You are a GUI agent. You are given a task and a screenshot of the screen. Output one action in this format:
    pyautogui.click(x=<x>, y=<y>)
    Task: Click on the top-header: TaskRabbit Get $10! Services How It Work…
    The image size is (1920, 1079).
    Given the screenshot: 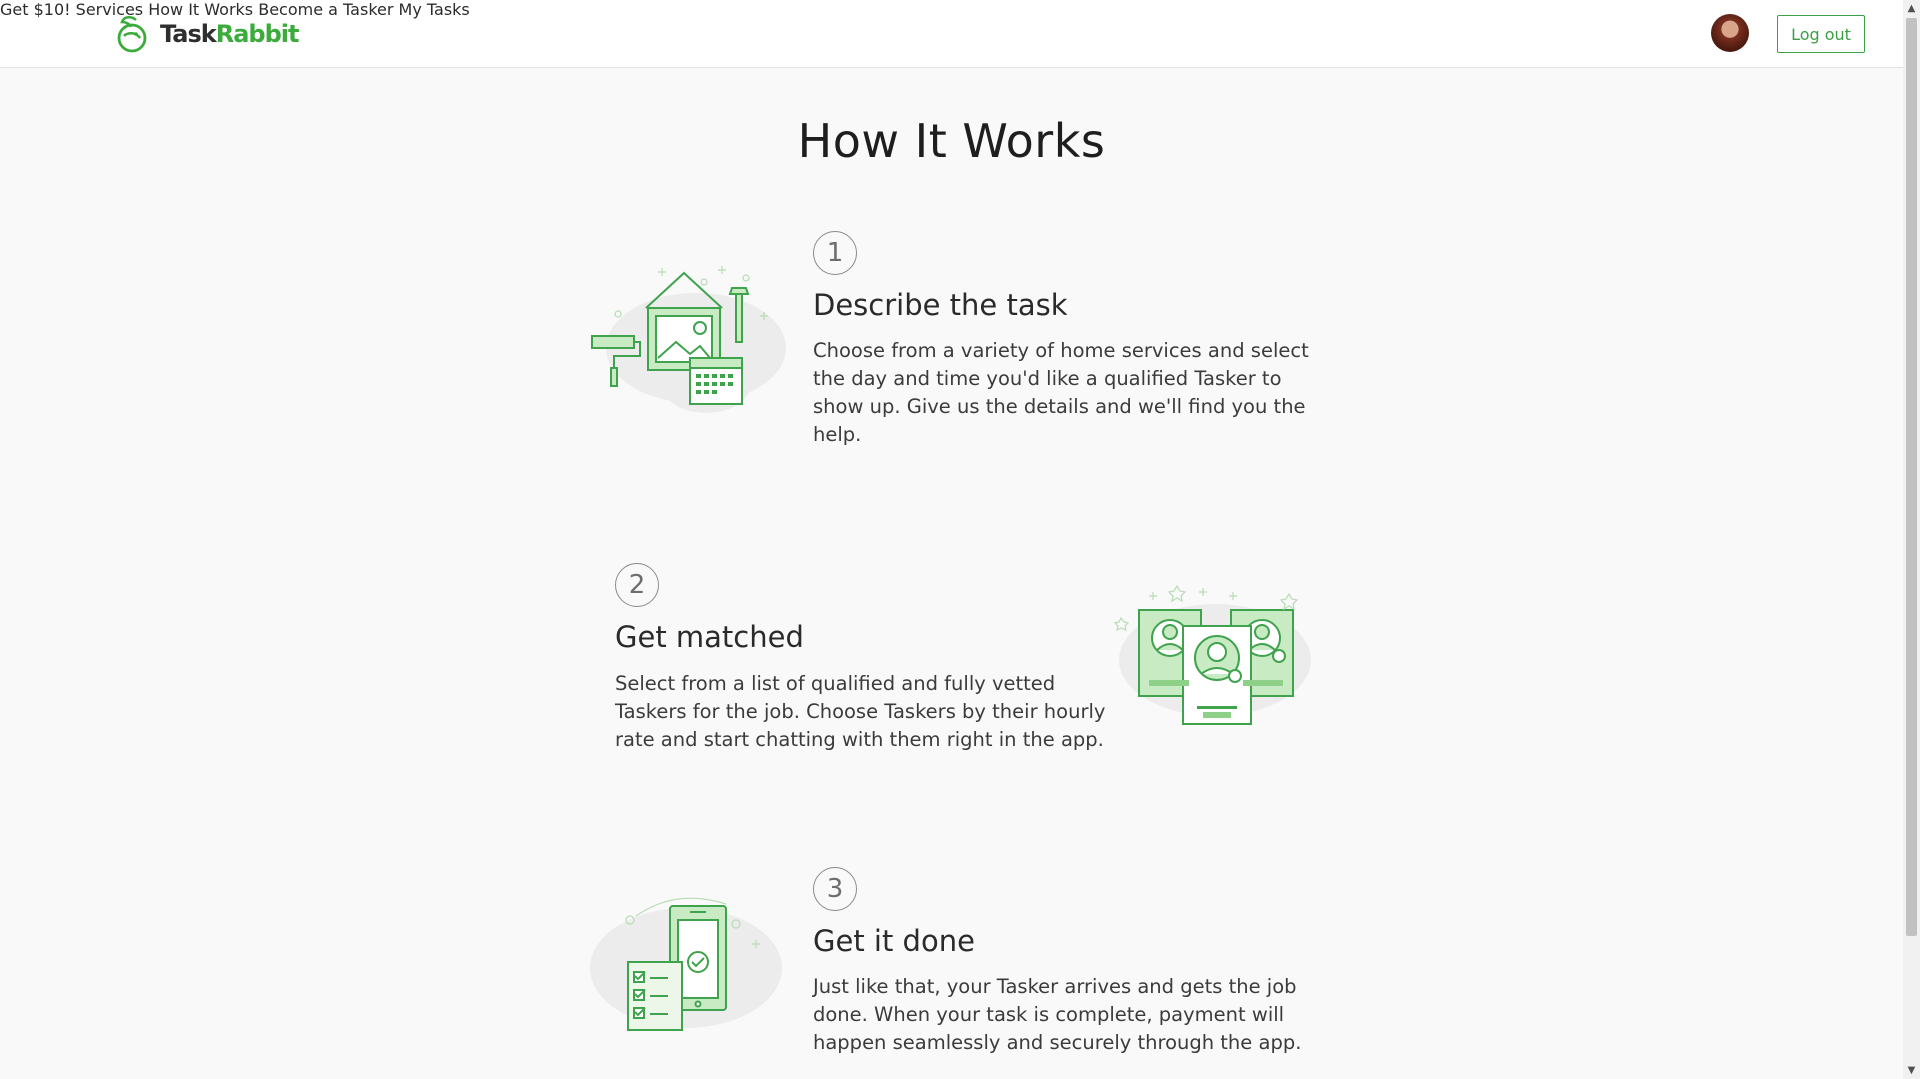 What is the action you would take?
    pyautogui.click(x=951, y=34)
    